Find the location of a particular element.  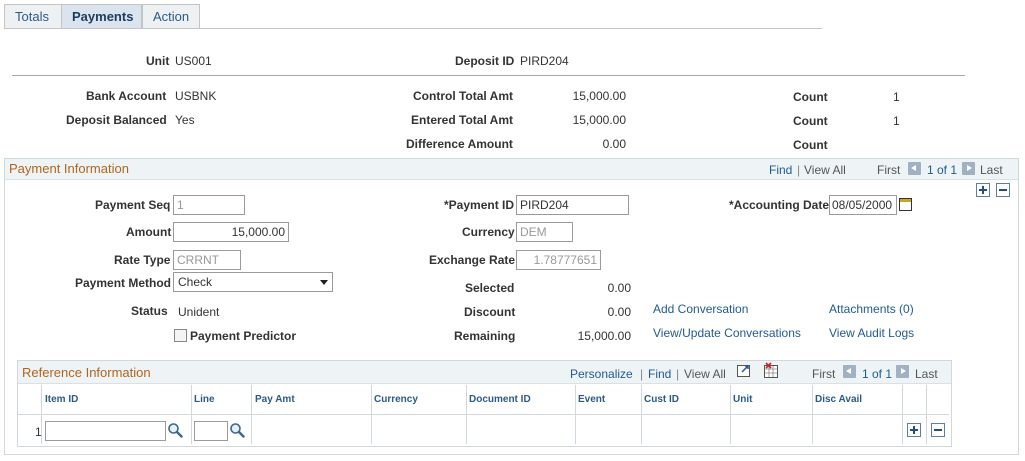

tab-action: Action is located at coordinates (171, 16).